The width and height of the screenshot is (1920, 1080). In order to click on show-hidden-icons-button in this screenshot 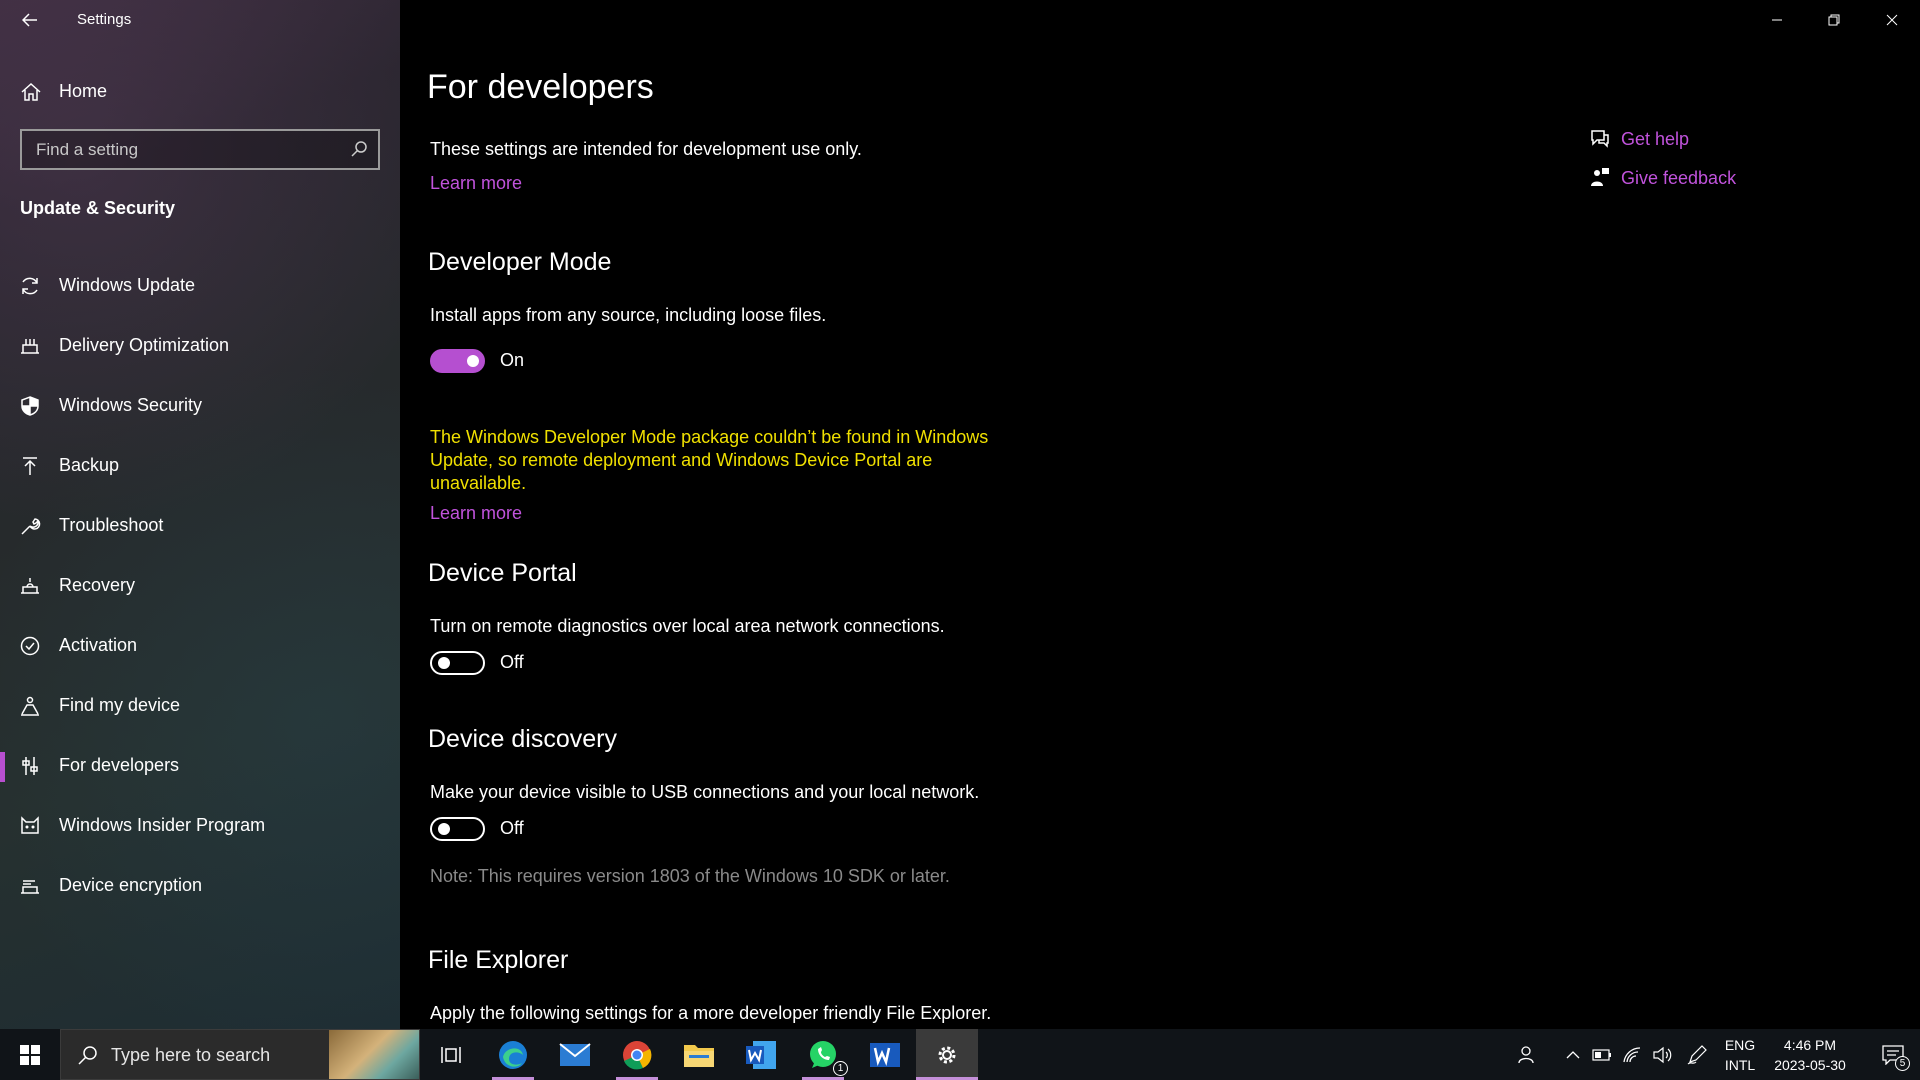, I will do `click(1573, 1054)`.